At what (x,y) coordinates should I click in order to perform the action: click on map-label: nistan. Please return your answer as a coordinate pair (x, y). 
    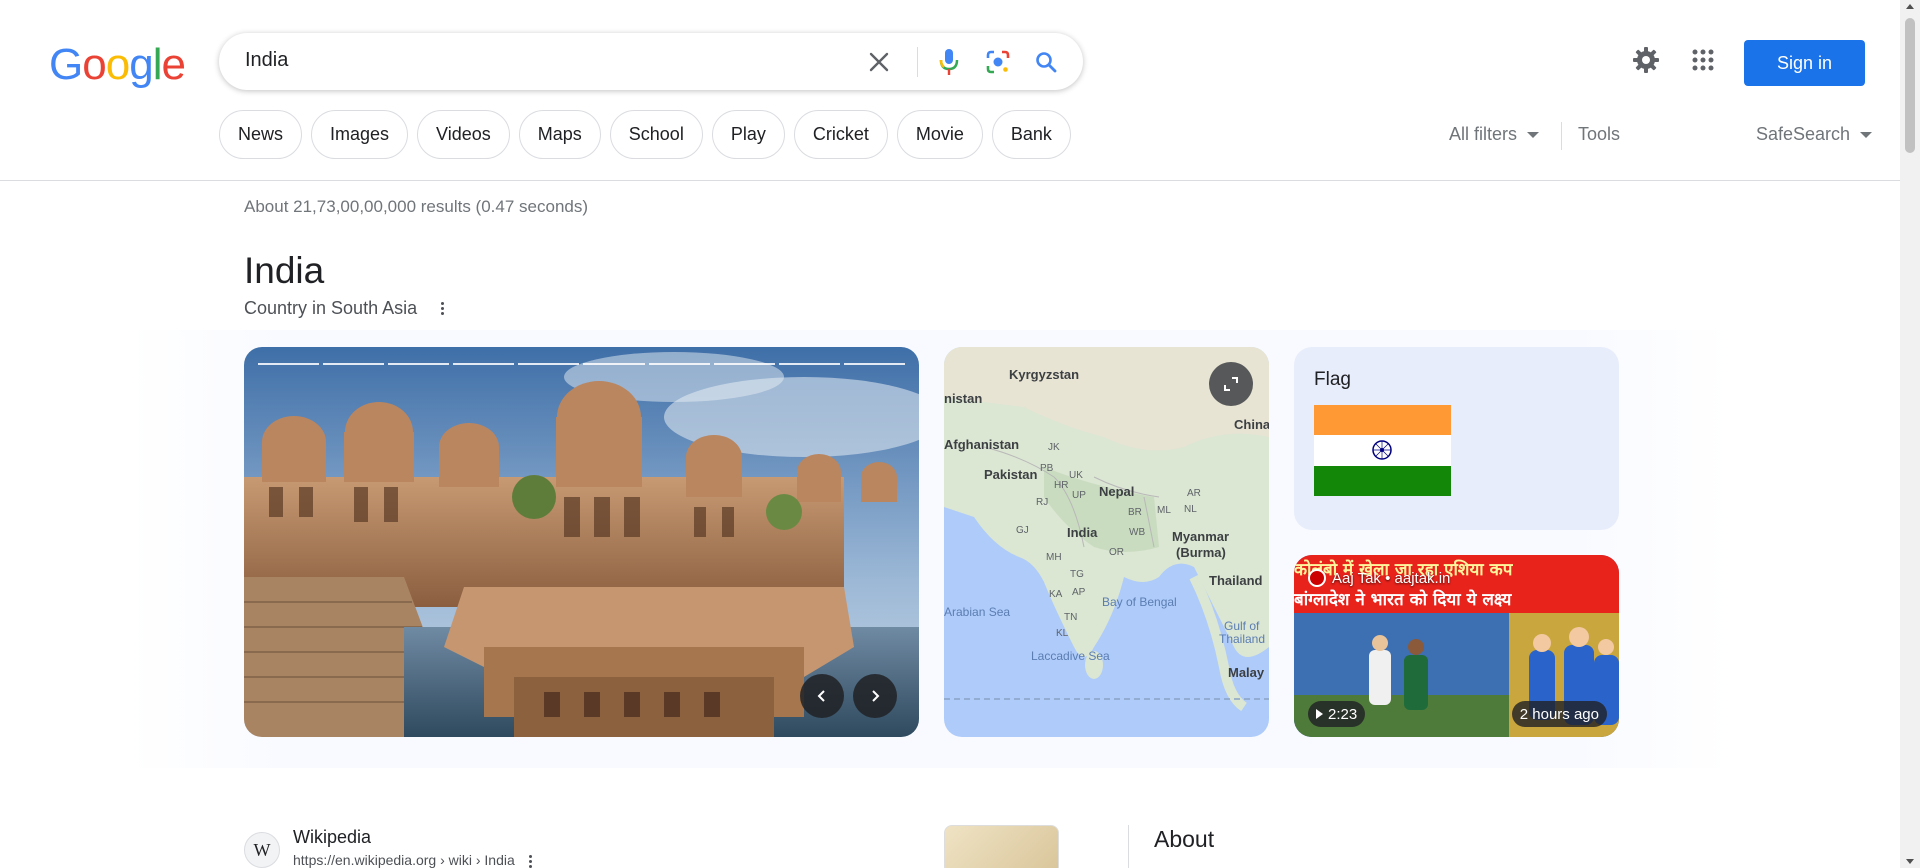
    Looking at the image, I should click on (963, 398).